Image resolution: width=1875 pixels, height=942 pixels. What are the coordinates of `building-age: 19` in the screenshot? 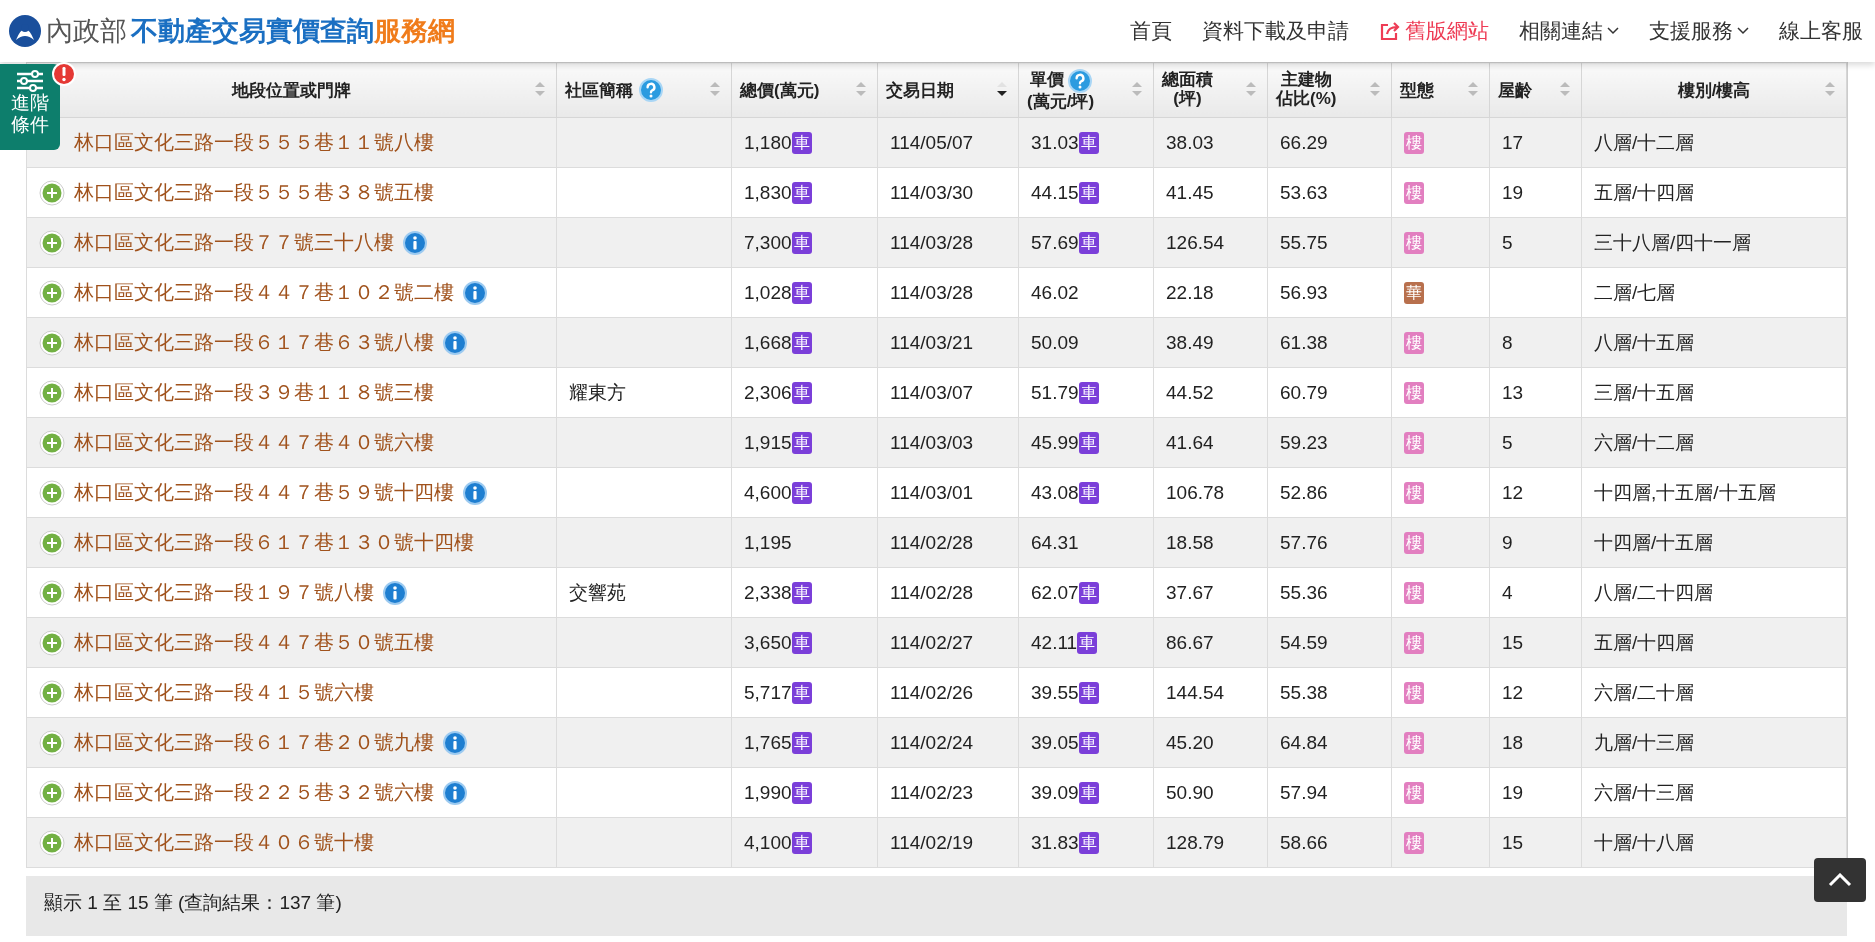 It's located at (1513, 192).